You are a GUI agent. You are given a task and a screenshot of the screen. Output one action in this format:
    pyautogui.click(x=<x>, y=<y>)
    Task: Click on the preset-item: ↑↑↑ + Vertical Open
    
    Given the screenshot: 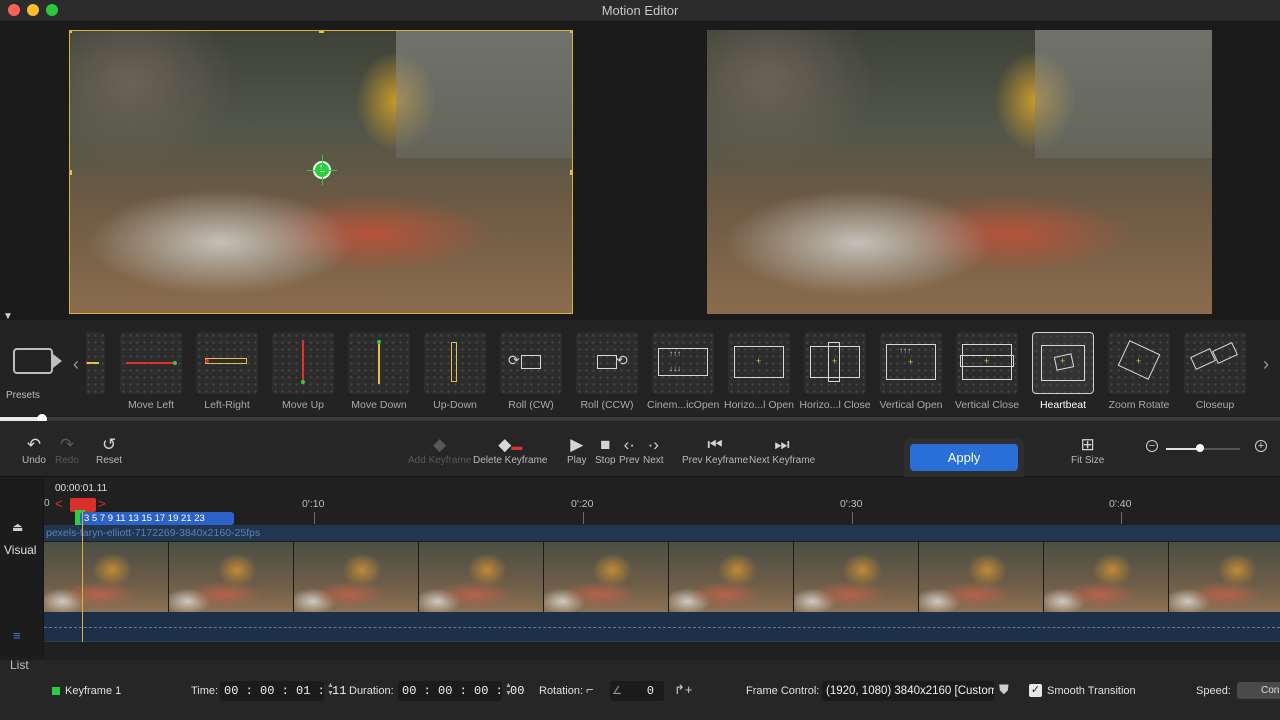 What is the action you would take?
    pyautogui.click(x=911, y=371)
    